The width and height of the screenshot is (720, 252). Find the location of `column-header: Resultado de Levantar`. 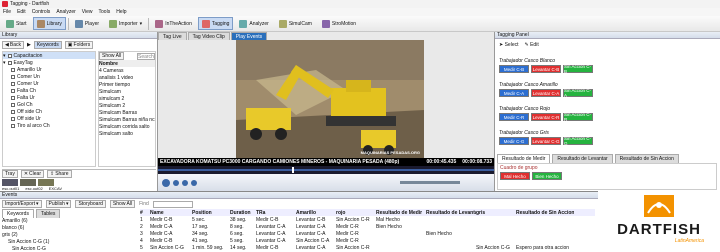

column-header: Resultado de Levantar is located at coordinates (451, 213).